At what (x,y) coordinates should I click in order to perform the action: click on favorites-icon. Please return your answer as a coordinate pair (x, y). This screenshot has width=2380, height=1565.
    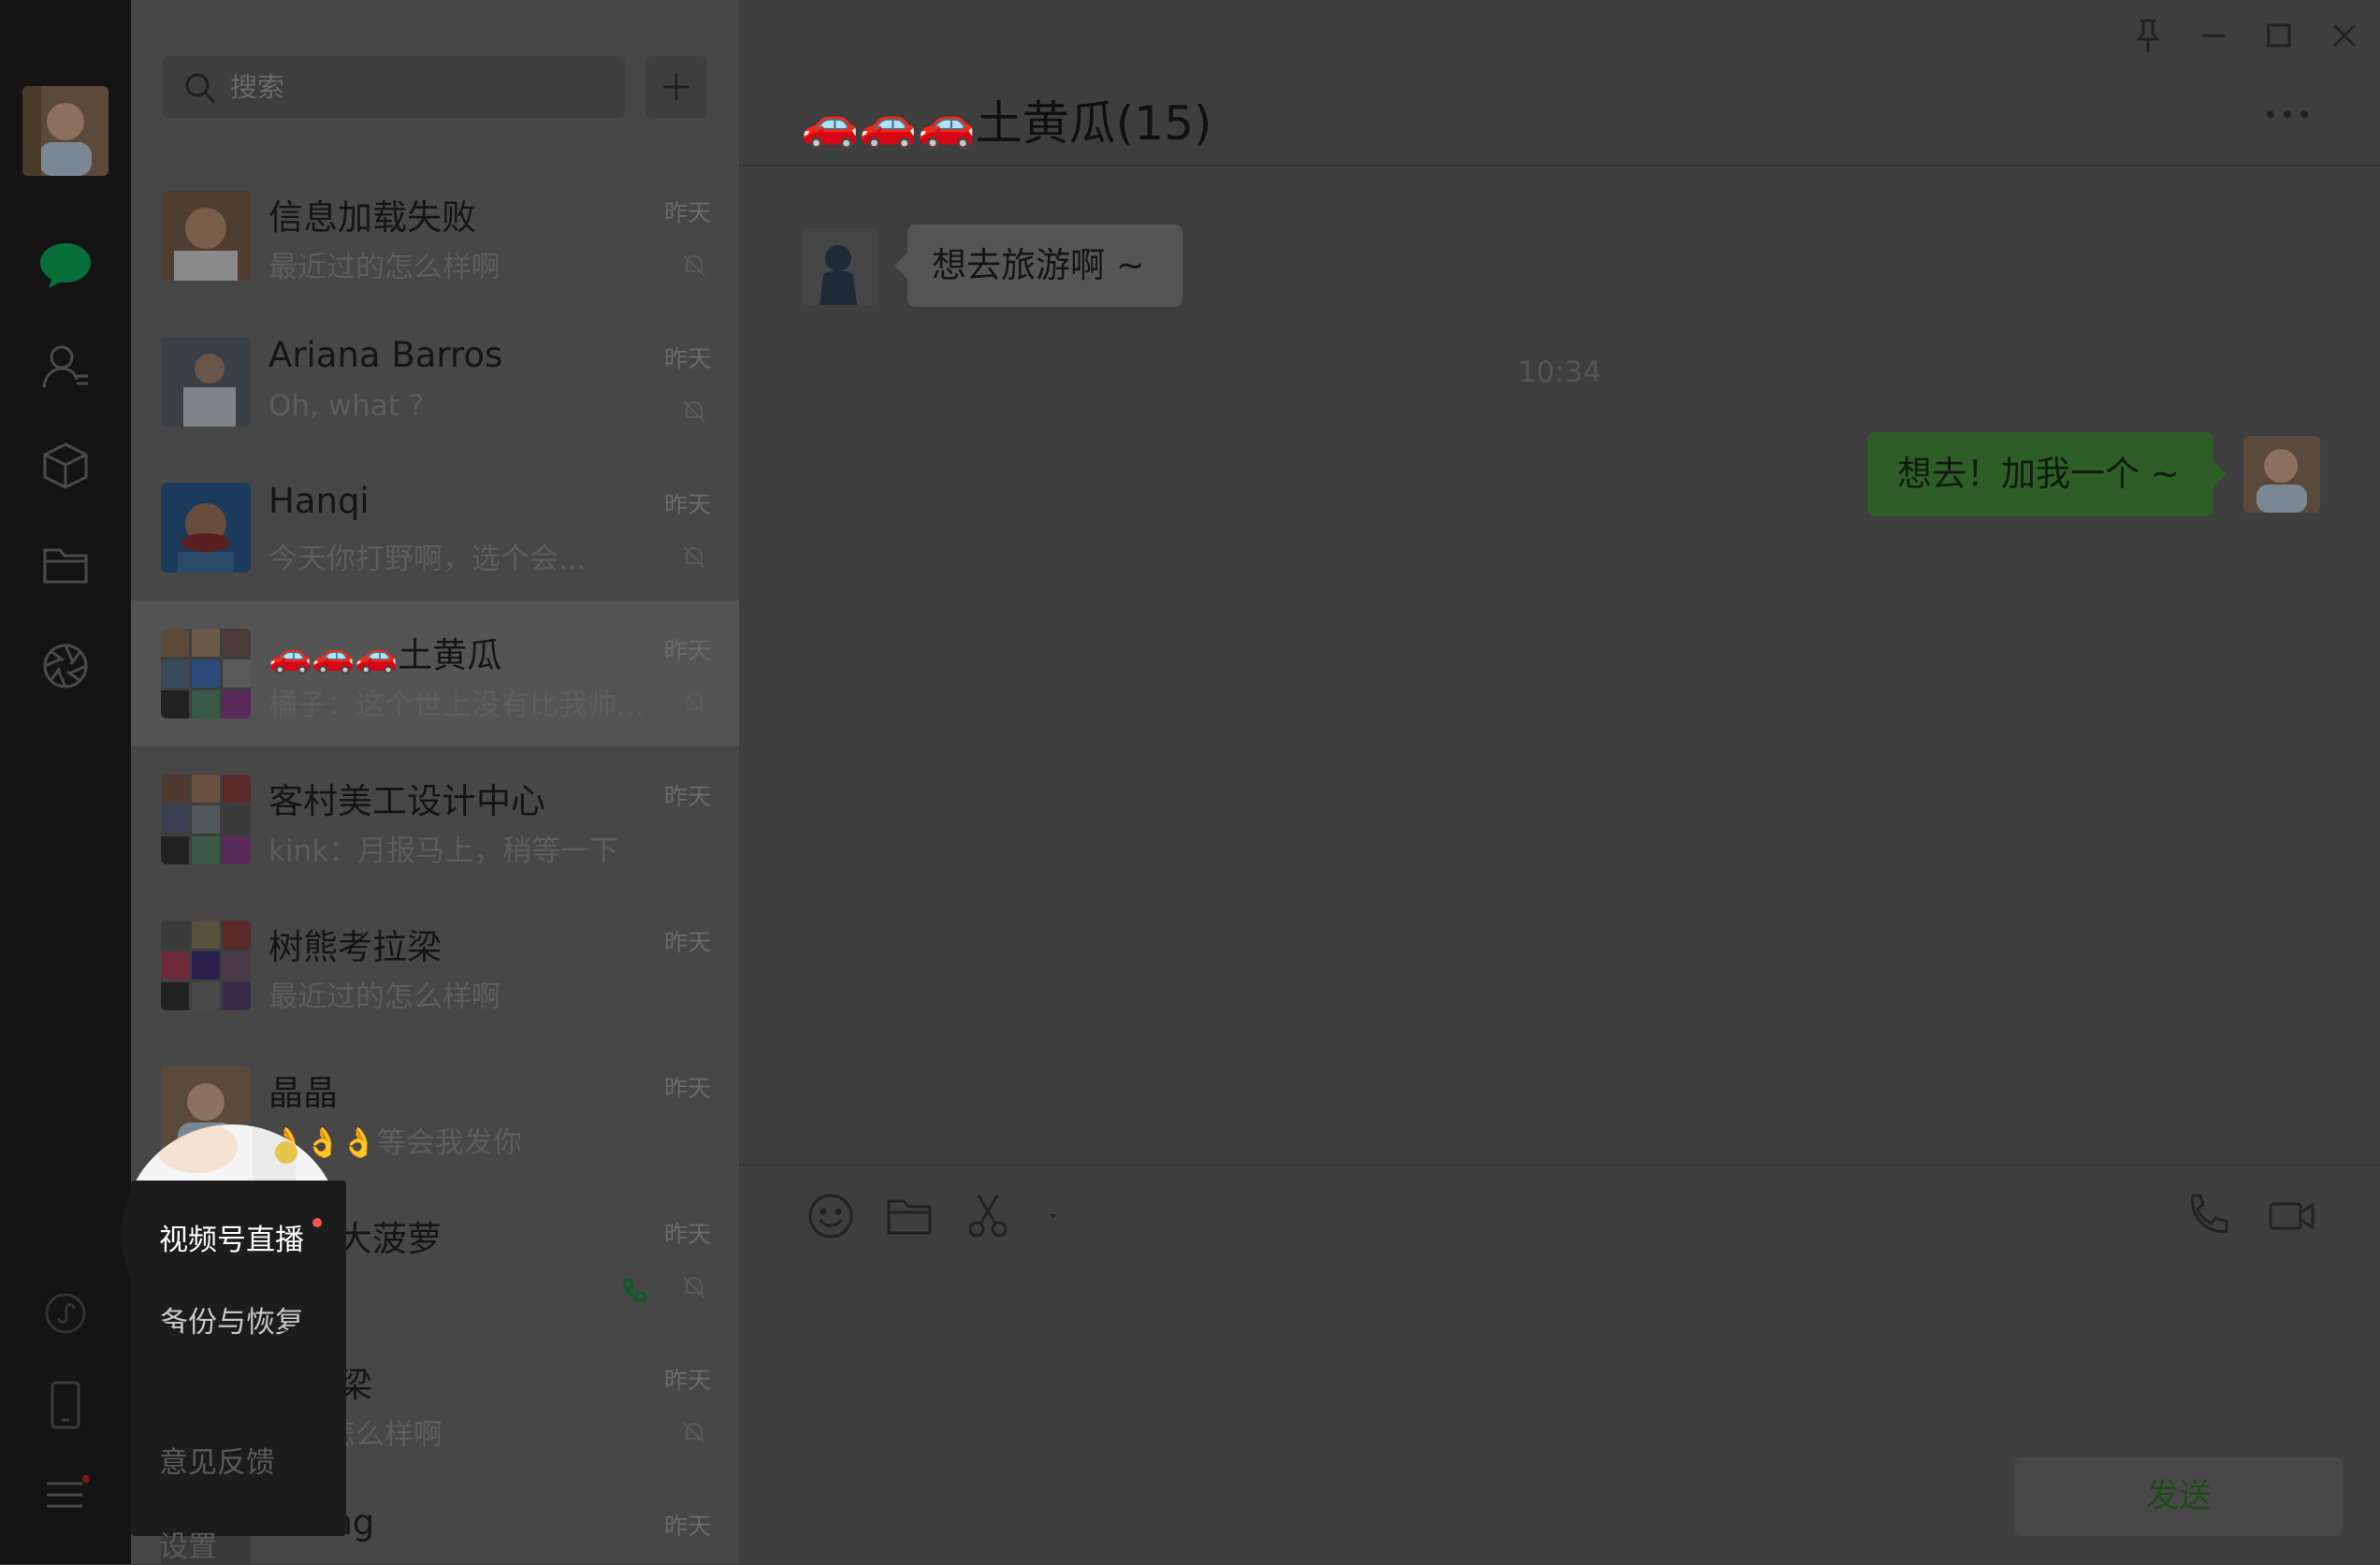
    Looking at the image, I should click on (65, 466).